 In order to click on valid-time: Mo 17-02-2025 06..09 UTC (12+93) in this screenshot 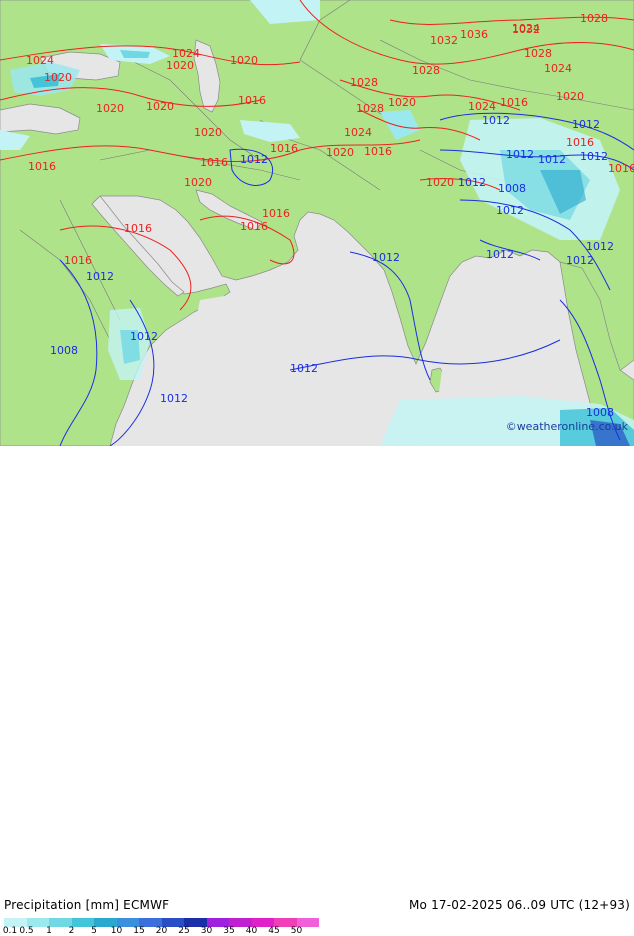, I will do `click(519, 905)`.